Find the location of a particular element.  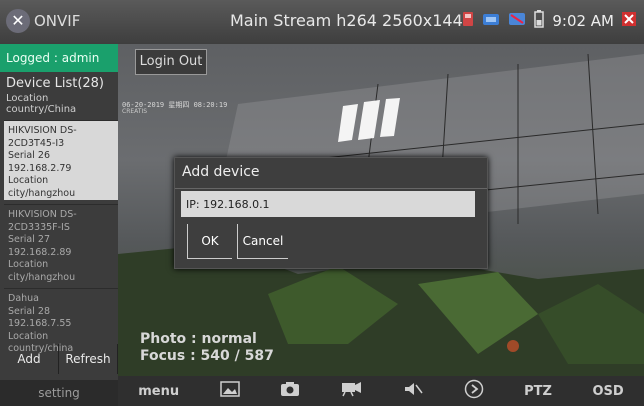

device-ip: 192.168.2.89 is located at coordinates (40, 252).